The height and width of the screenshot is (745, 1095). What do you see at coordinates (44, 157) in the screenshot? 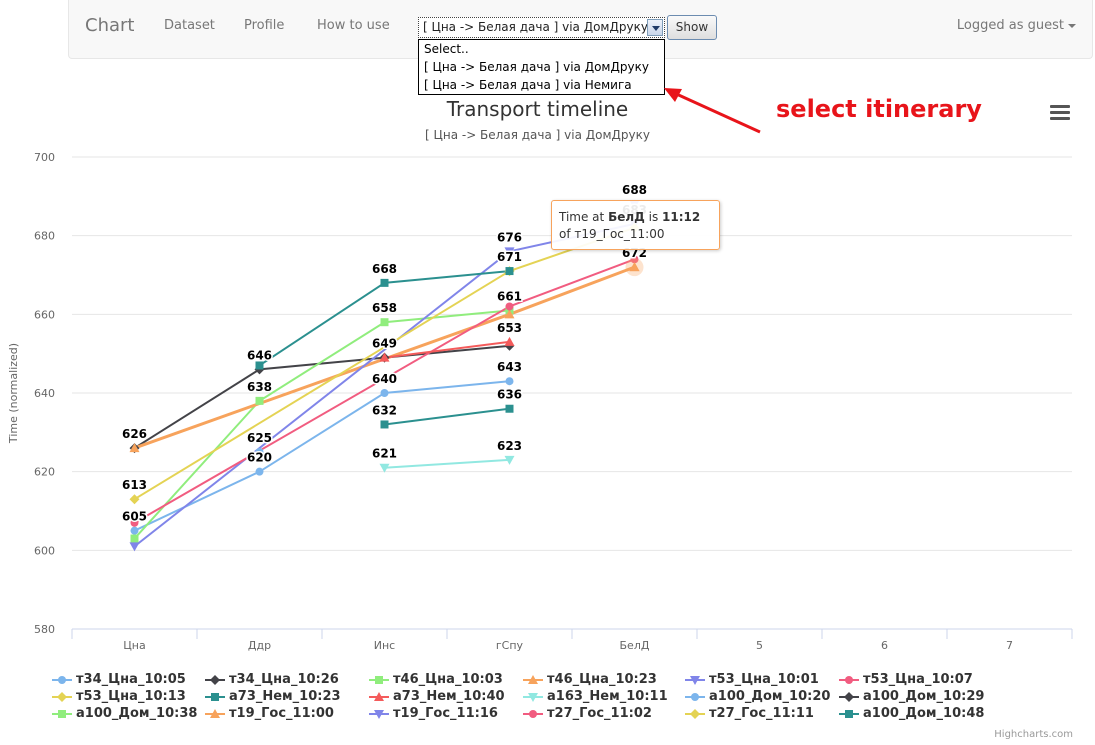
I see `y-tick-label: 700` at bounding box center [44, 157].